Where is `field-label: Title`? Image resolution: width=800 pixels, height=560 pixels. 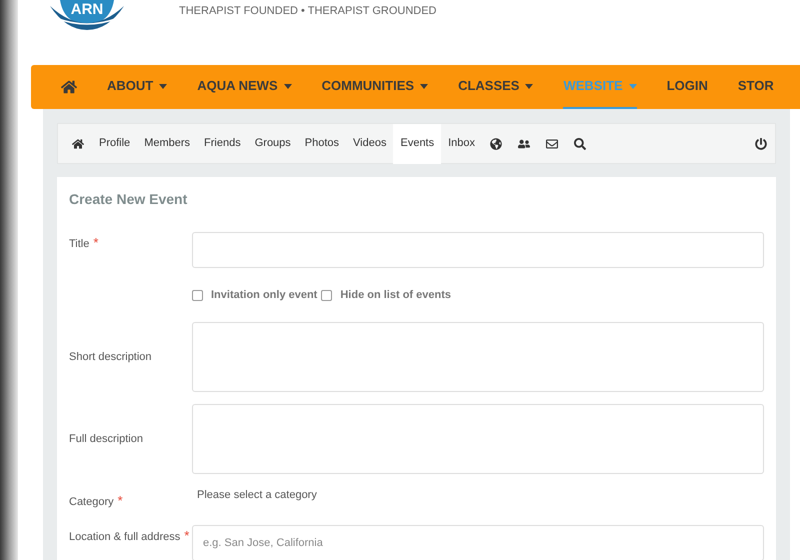 field-label: Title is located at coordinates (79, 244).